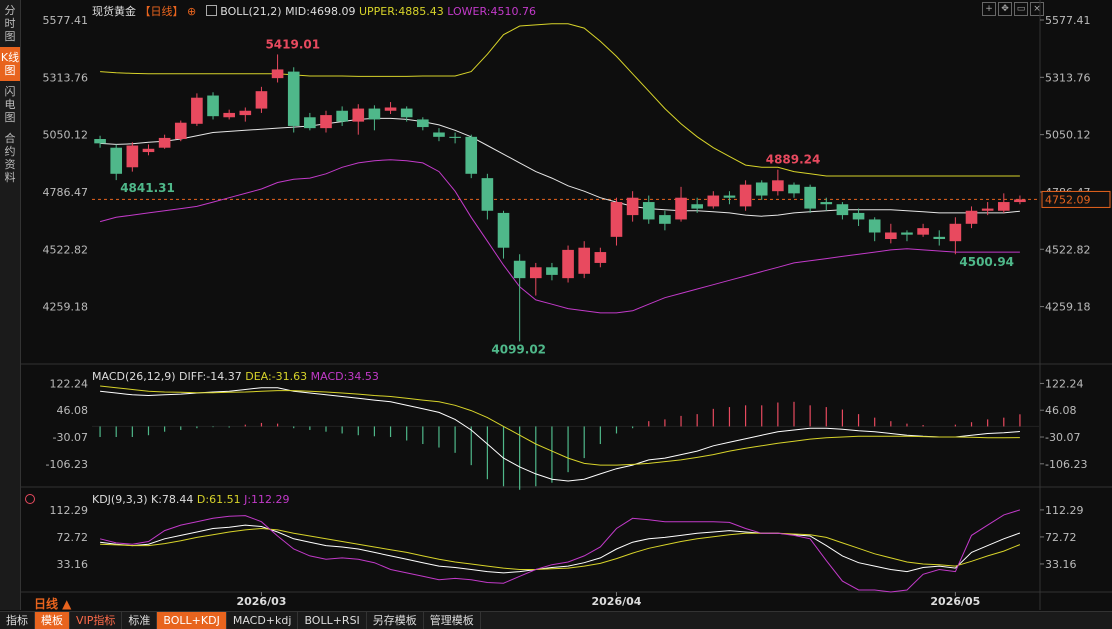 This screenshot has height=629, width=1112. I want to click on bottom-tab-3: 标准, so click(140, 620).